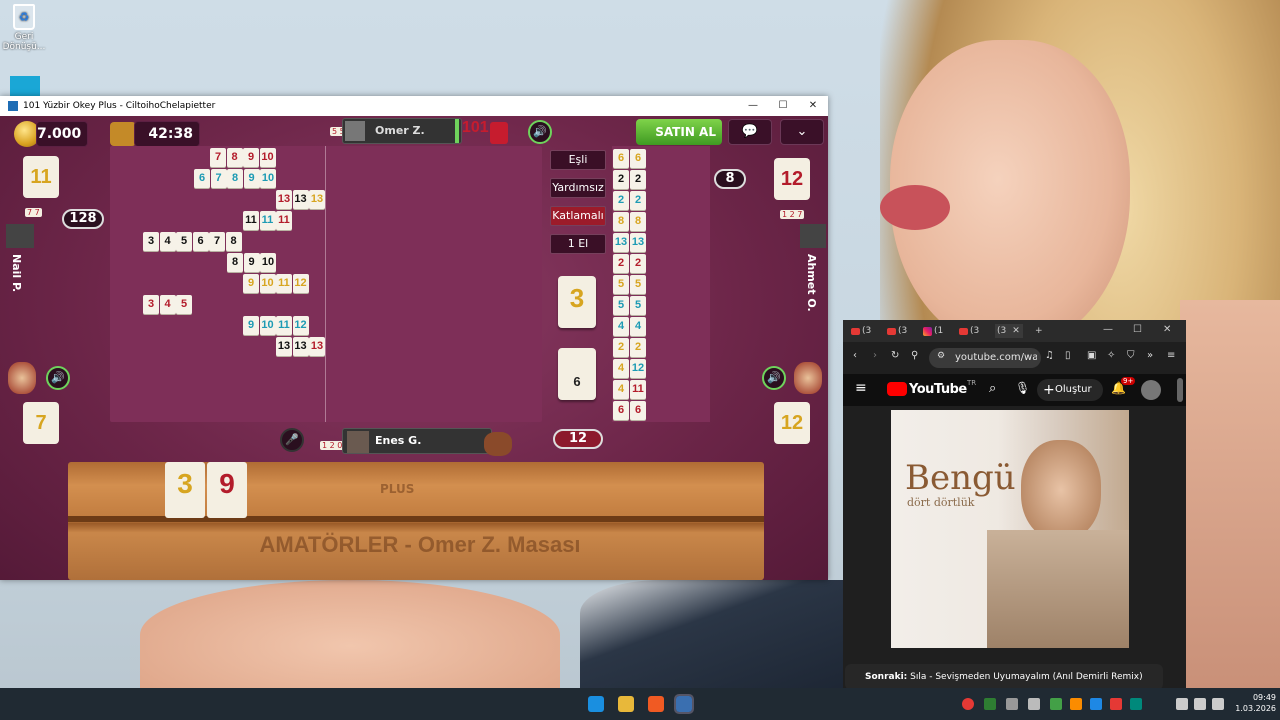 This screenshot has height=720, width=1280. I want to click on meld-tile: 3, so click(151, 241).